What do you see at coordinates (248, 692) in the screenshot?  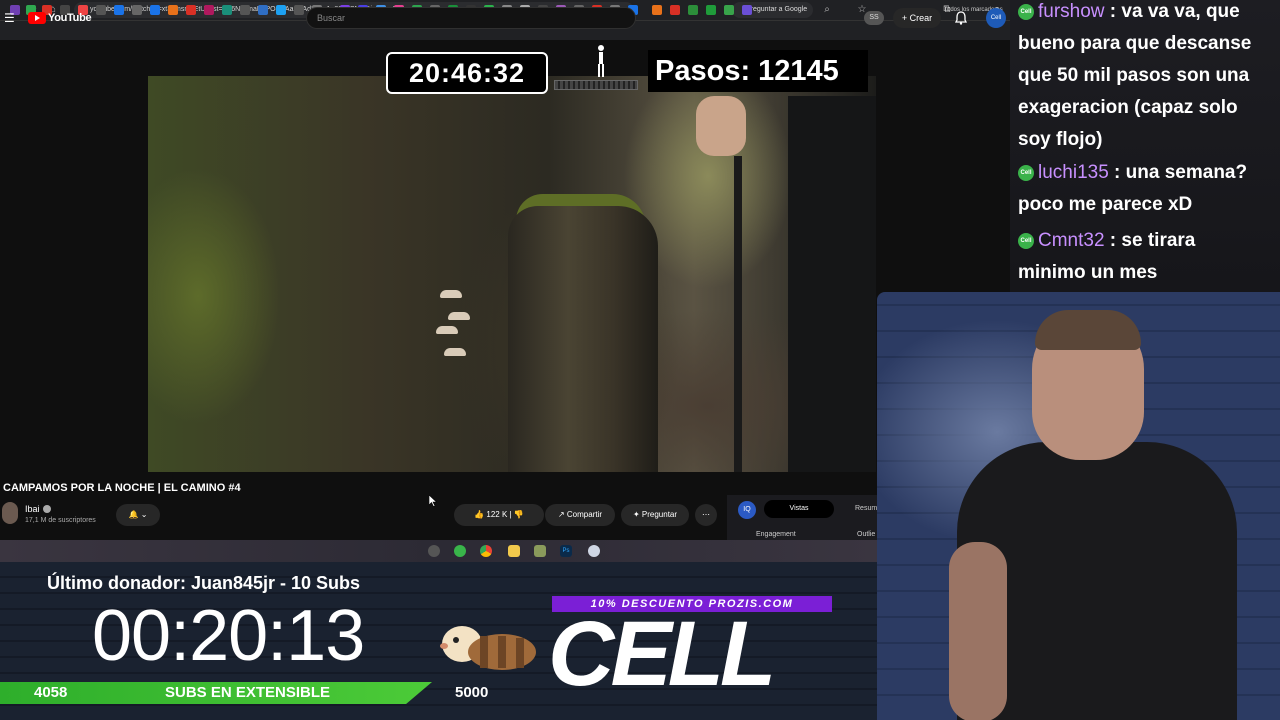 I see `subs-extensible-label: SUBS EN EXTENSIBLE` at bounding box center [248, 692].